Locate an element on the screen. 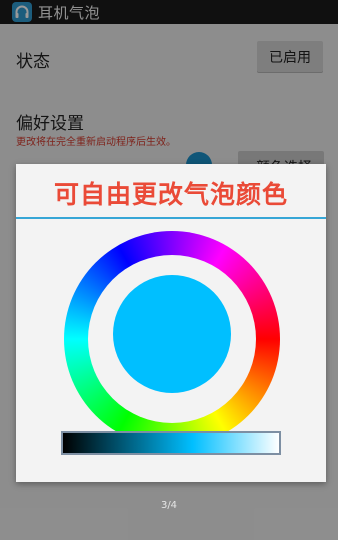 The width and height of the screenshot is (338, 540). selected-color-preview is located at coordinates (172, 334).